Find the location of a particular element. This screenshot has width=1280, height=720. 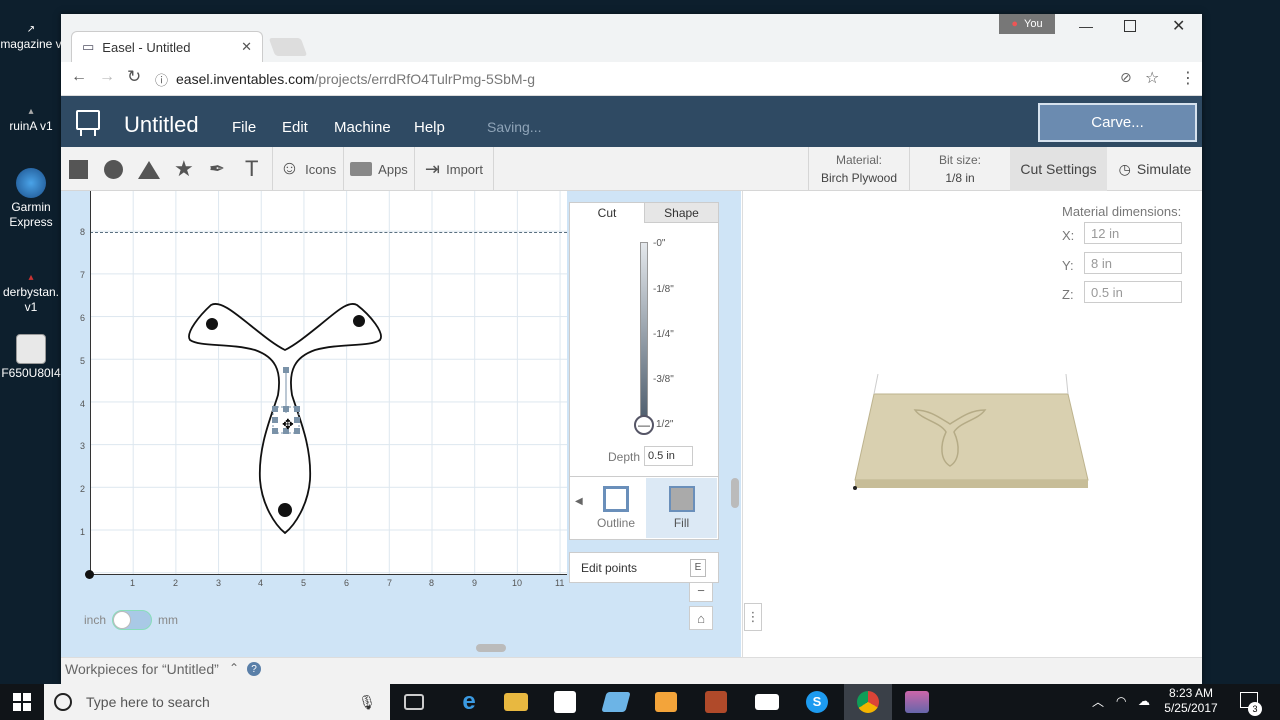

menu-file: File is located at coordinates (244, 127).